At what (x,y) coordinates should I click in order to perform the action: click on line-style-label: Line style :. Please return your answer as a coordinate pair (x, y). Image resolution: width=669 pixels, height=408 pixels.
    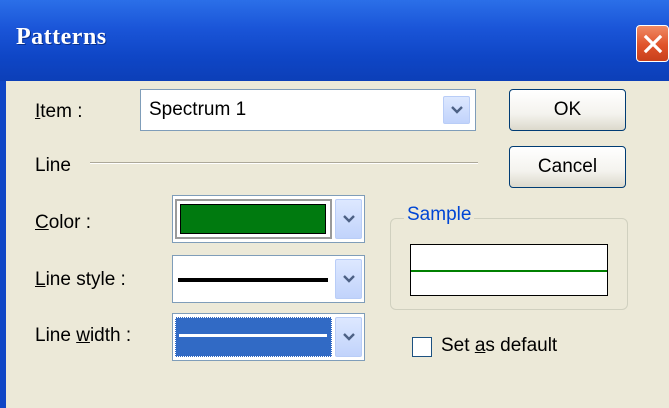
    Looking at the image, I should click on (80, 280).